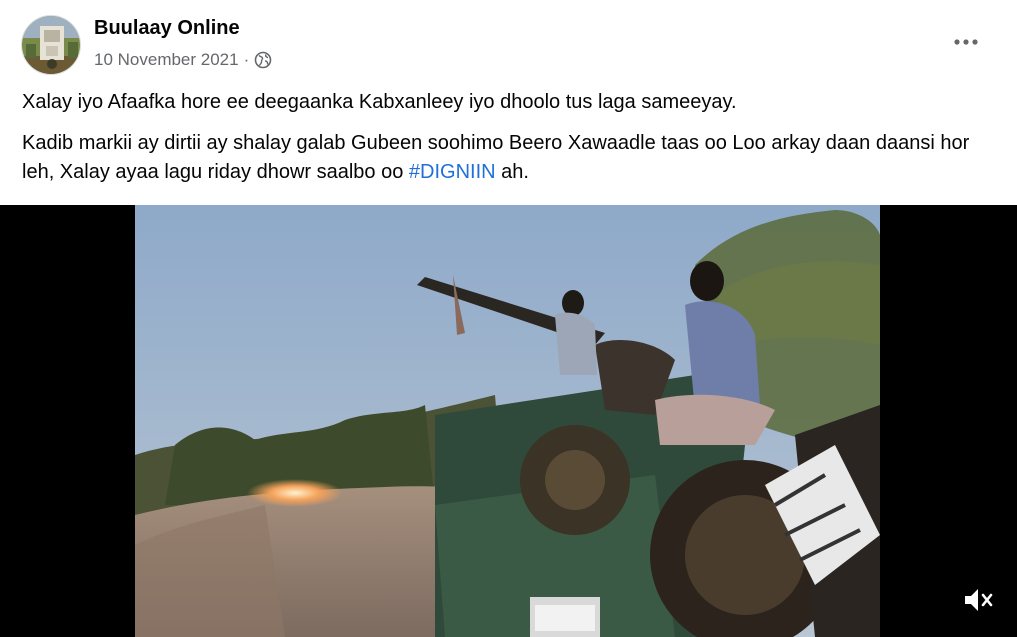 This screenshot has height=637, width=1017. I want to click on page-avatar, so click(51, 45).